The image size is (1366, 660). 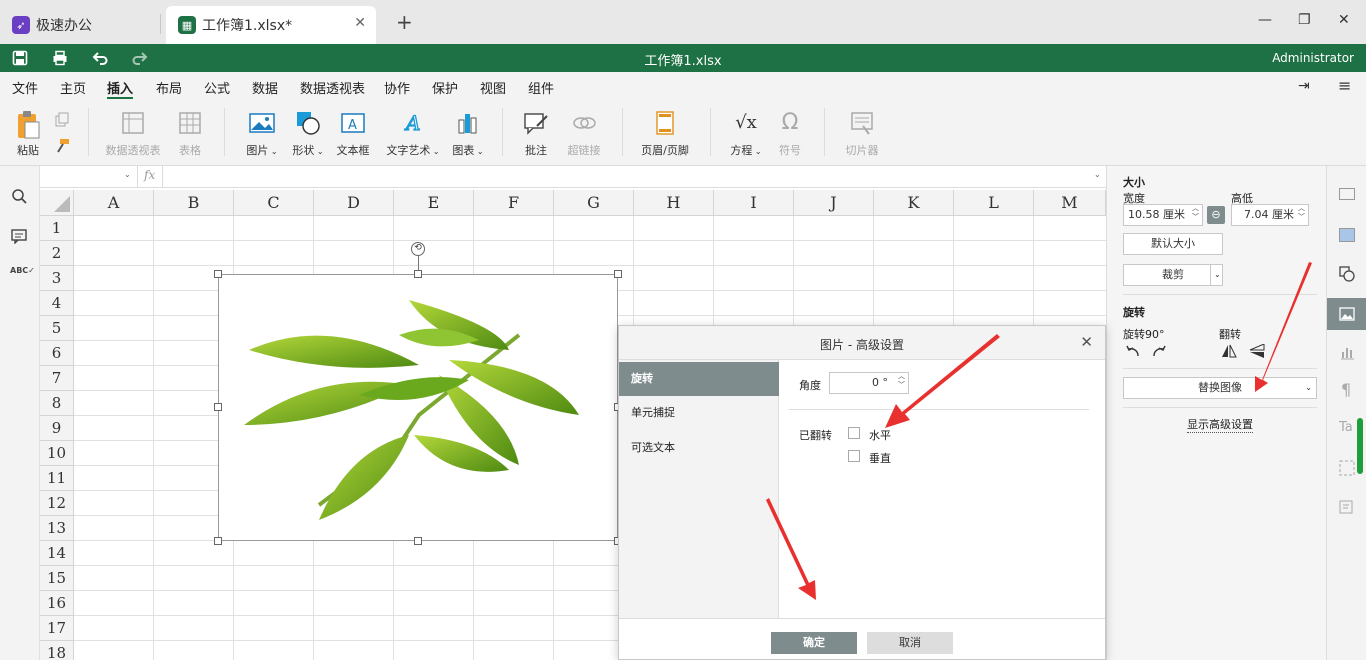 I want to click on rotate-left-icon, so click(x=1133, y=352).